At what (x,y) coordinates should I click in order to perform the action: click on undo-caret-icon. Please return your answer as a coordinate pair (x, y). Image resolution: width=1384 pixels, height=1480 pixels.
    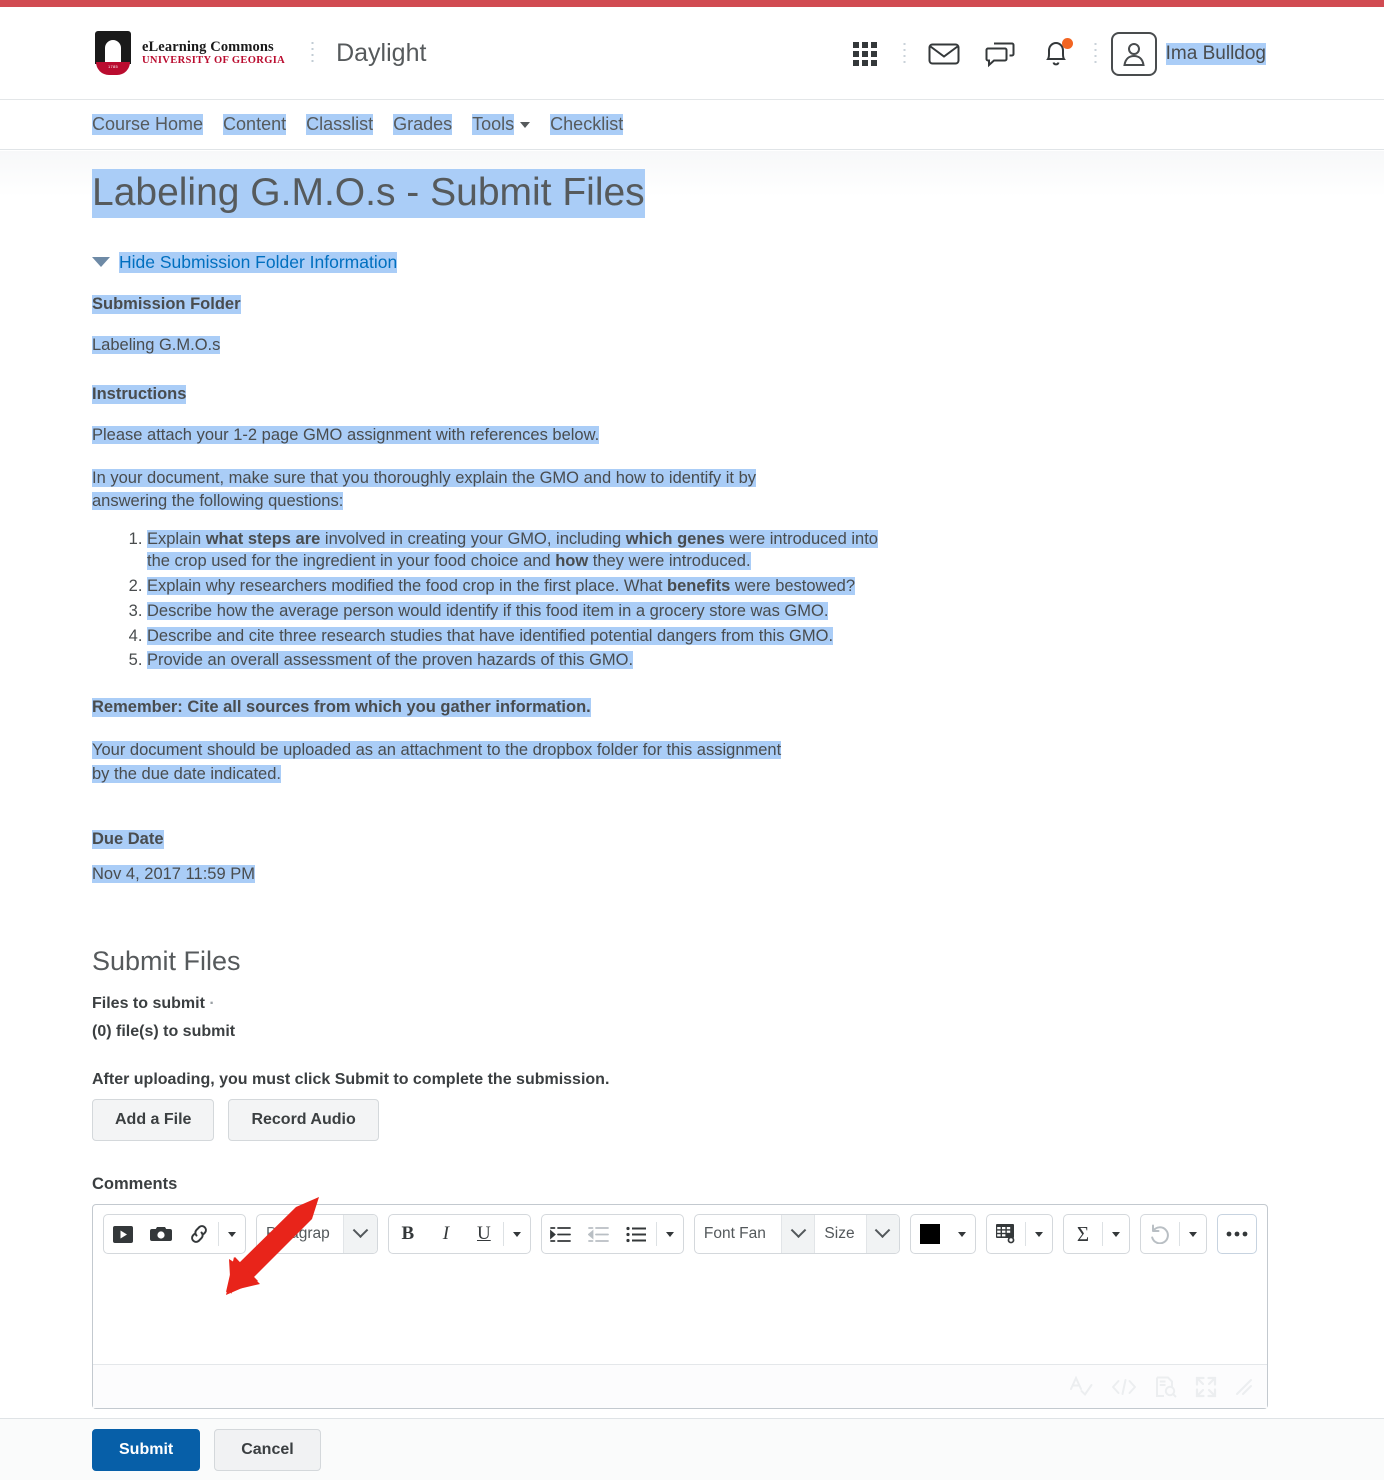
    Looking at the image, I should click on (1193, 1234).